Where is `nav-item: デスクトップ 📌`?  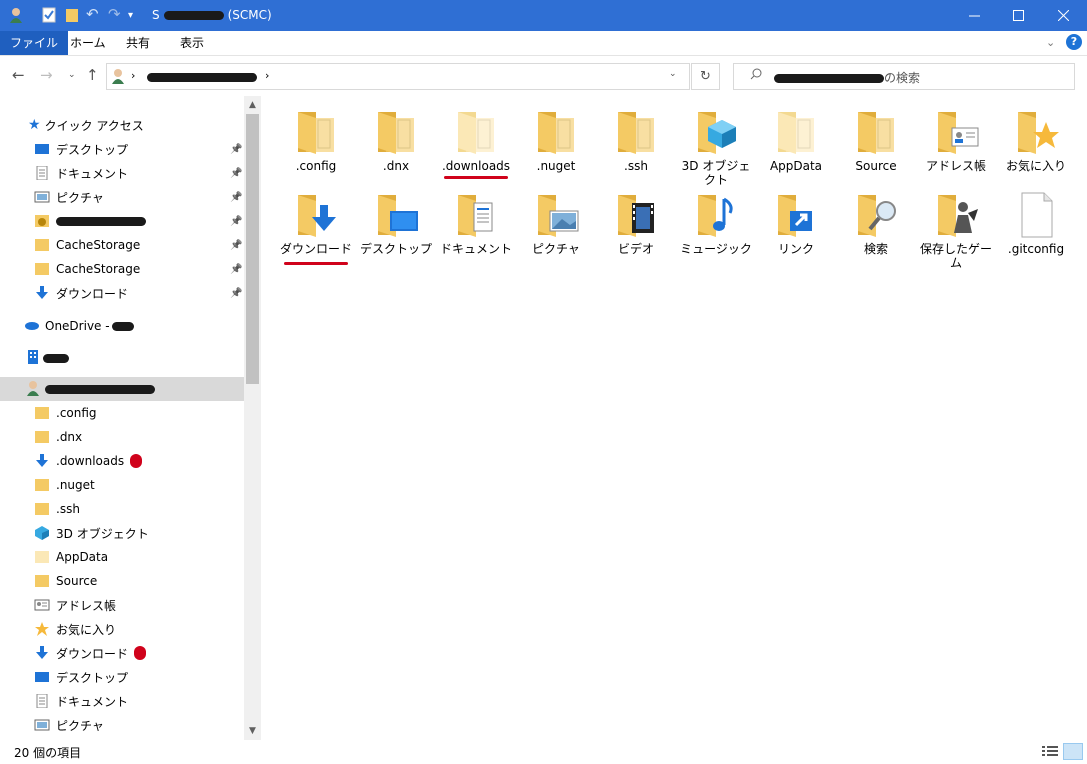
nav-item: デスクトップ 📌 is located at coordinates (122, 149).